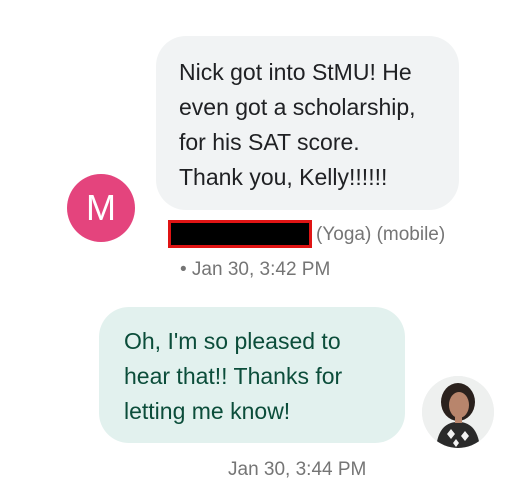 Image resolution: width=507 pixels, height=504 pixels. What do you see at coordinates (255, 269) in the screenshot?
I see `incoming-timestamp: • Jan 30, 3:42 PM` at bounding box center [255, 269].